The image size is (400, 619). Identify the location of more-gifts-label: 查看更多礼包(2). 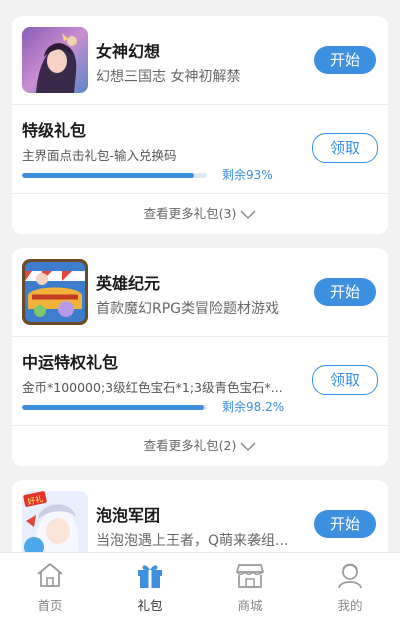
(190, 445).